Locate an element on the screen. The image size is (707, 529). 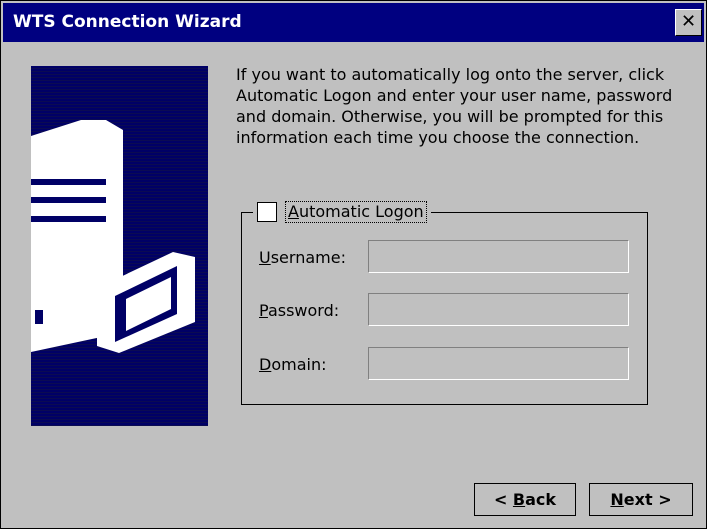
close-button: ✕ is located at coordinates (688, 22).